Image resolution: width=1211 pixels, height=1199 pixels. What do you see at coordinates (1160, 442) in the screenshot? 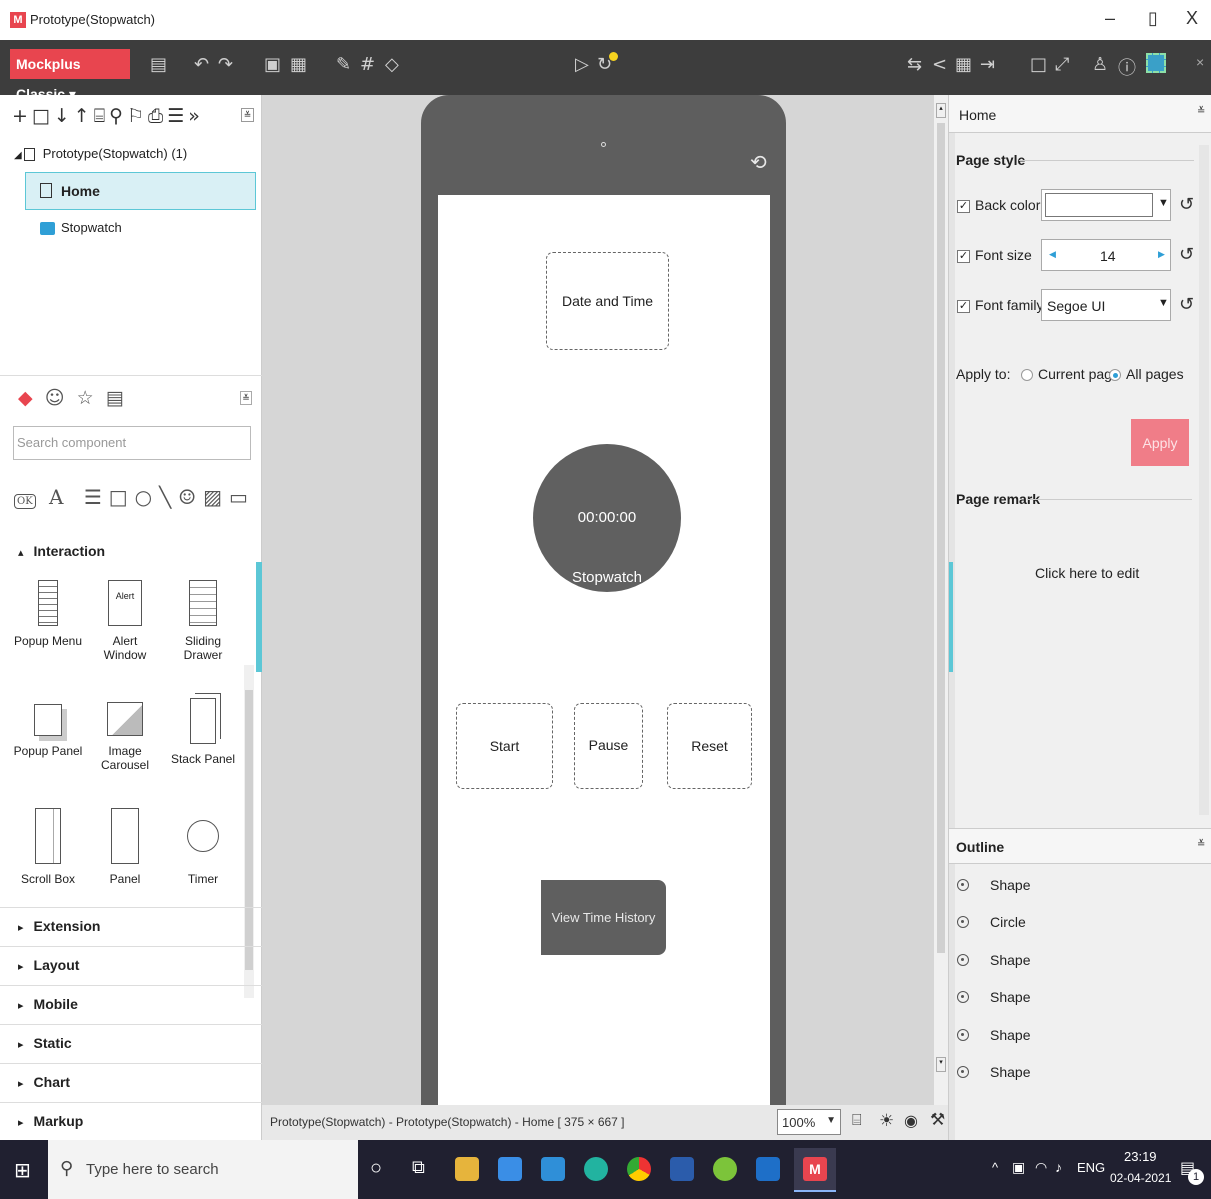
I see `apply-button: Apply` at bounding box center [1160, 442].